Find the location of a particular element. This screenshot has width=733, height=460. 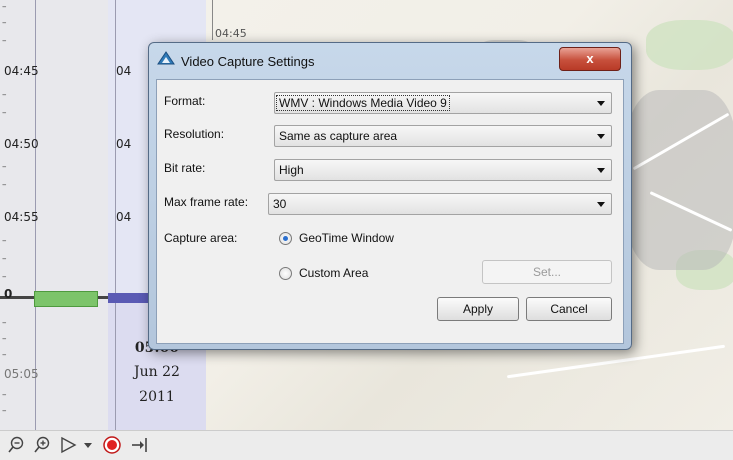

year-label: 2011 is located at coordinates (157, 397).